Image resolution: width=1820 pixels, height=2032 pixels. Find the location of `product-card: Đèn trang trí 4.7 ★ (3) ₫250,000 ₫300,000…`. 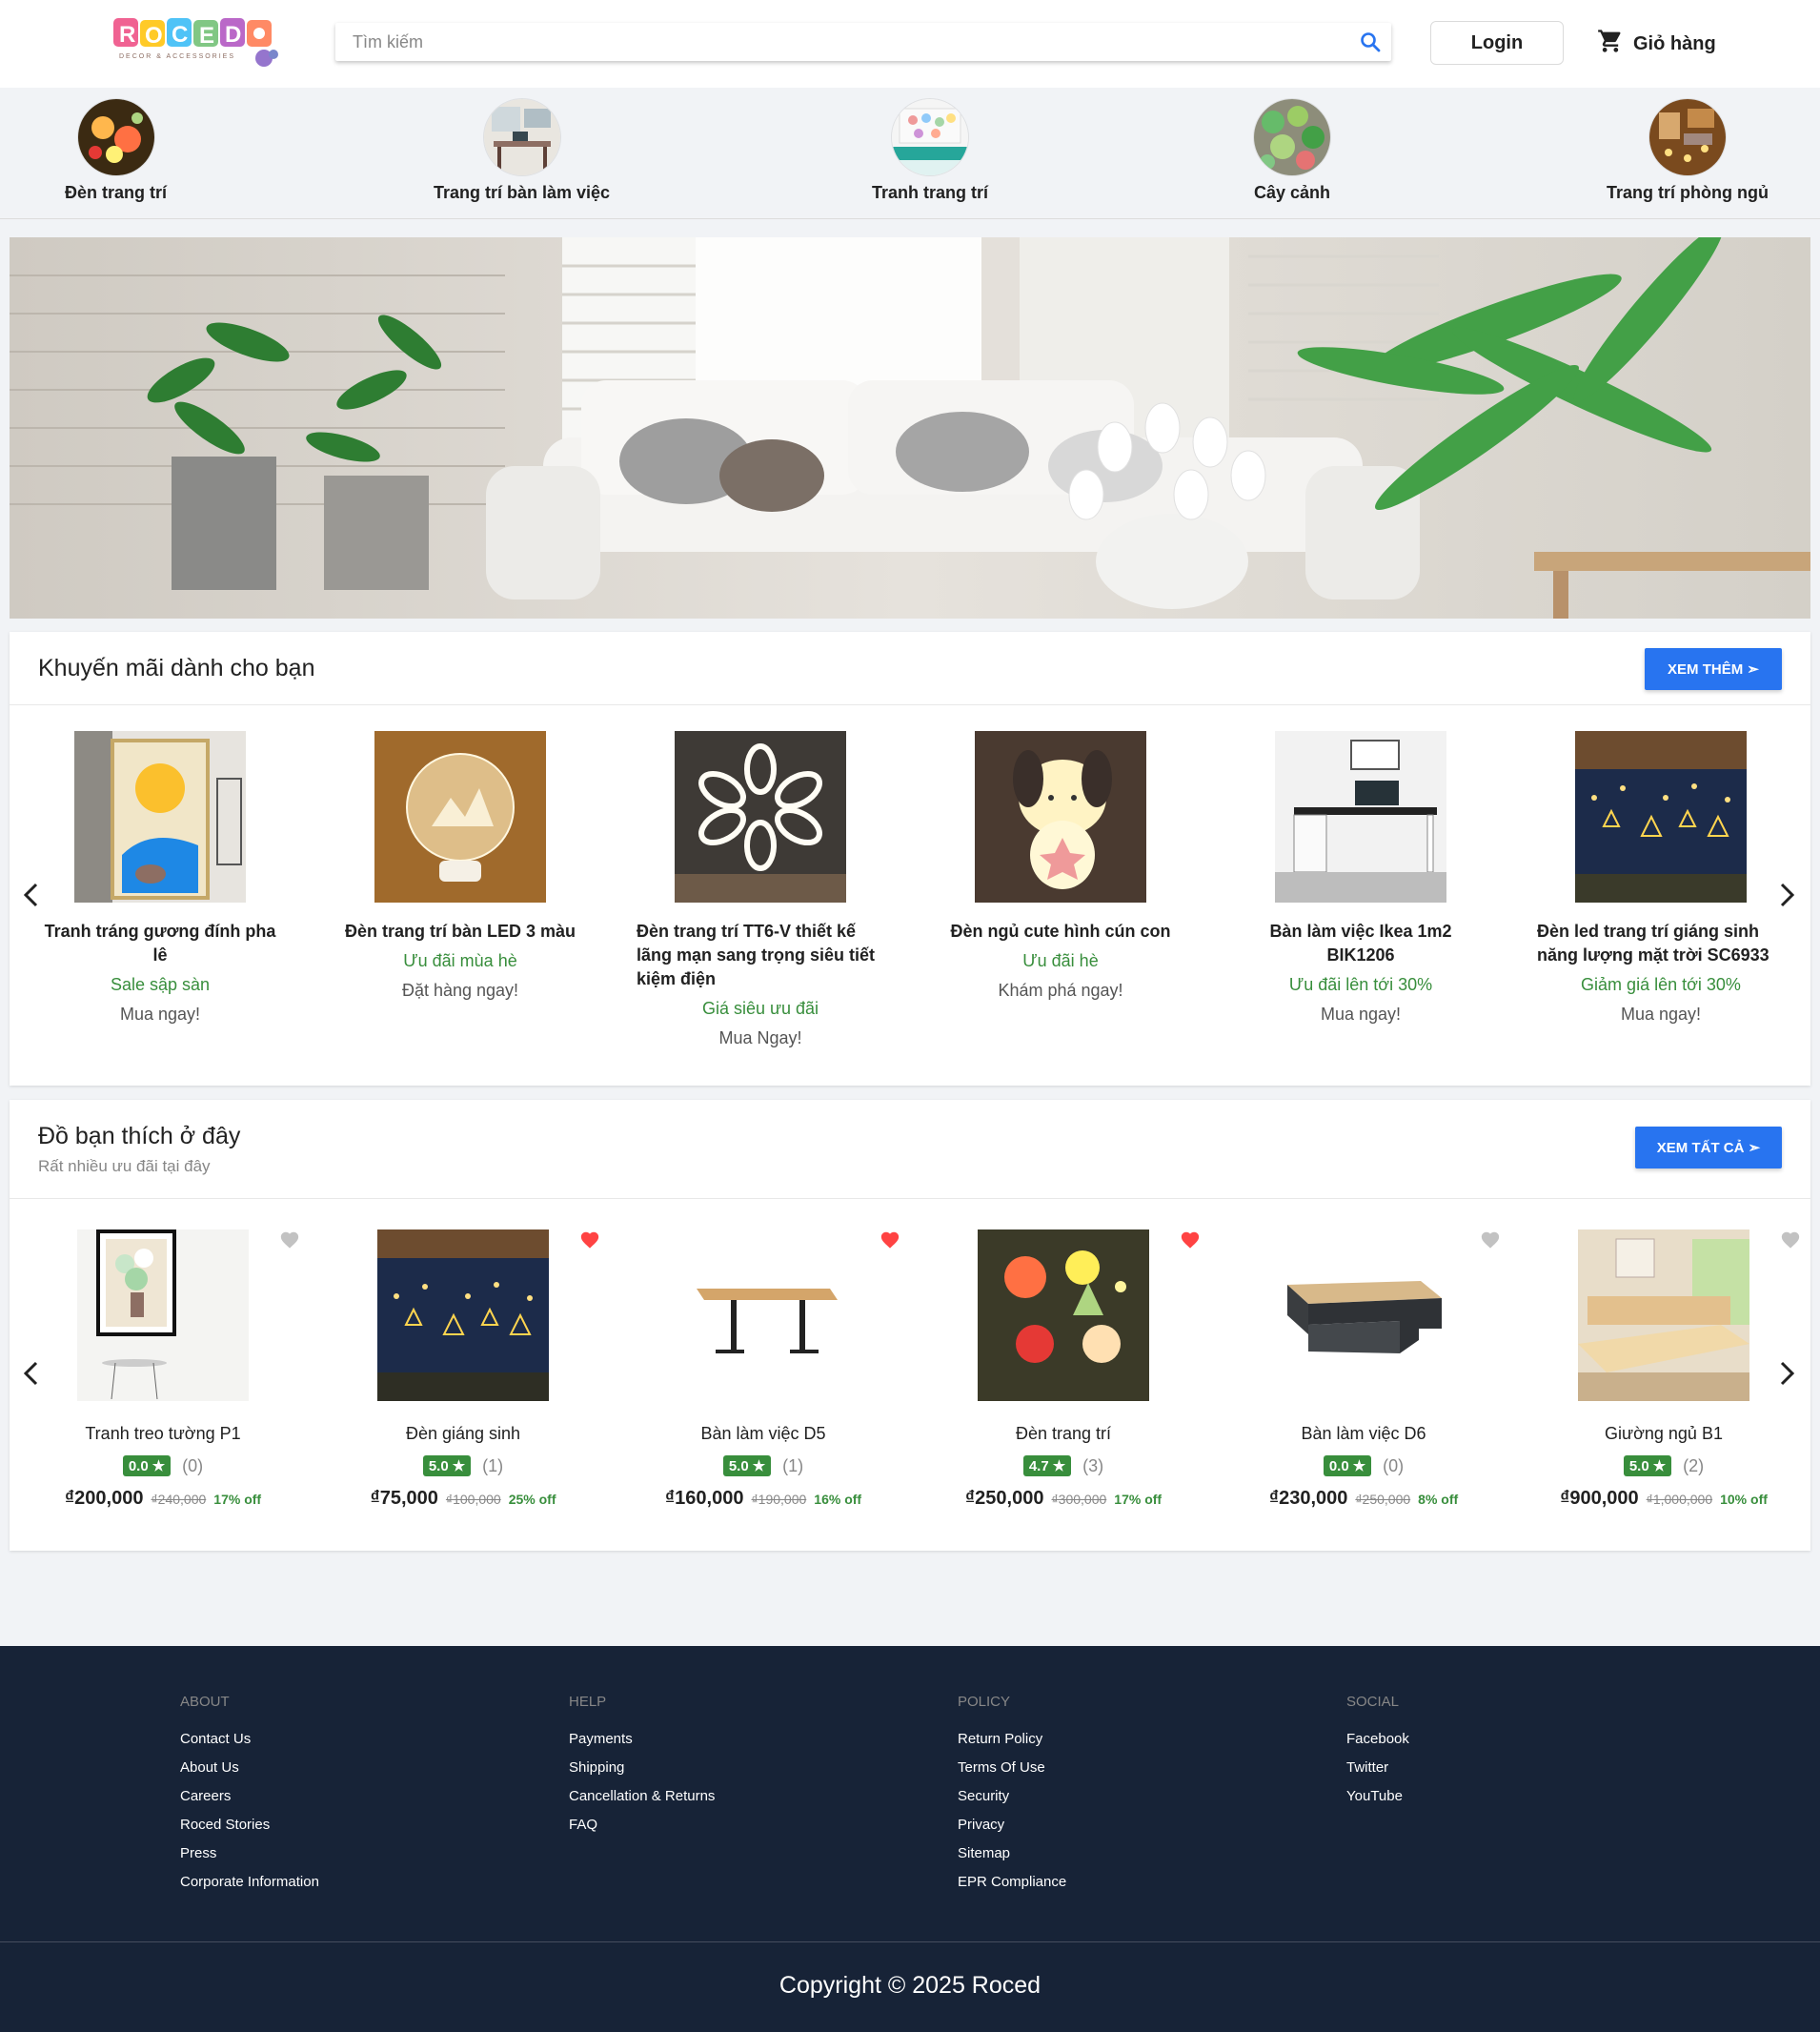

product-card: Đèn trang trí 4.7 ★ (3) ₫250,000 ₫300,000… is located at coordinates (1063, 1369).